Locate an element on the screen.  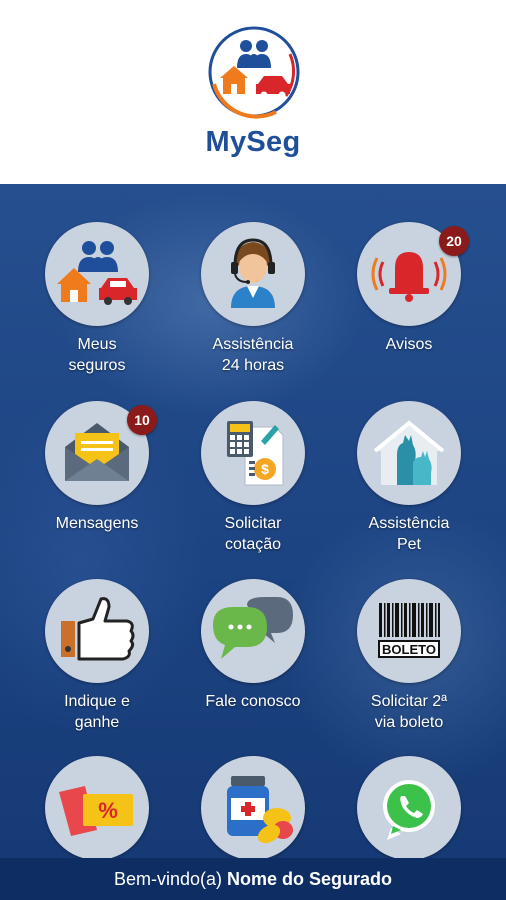
thumbs-up-icon is located at coordinates (97, 631).